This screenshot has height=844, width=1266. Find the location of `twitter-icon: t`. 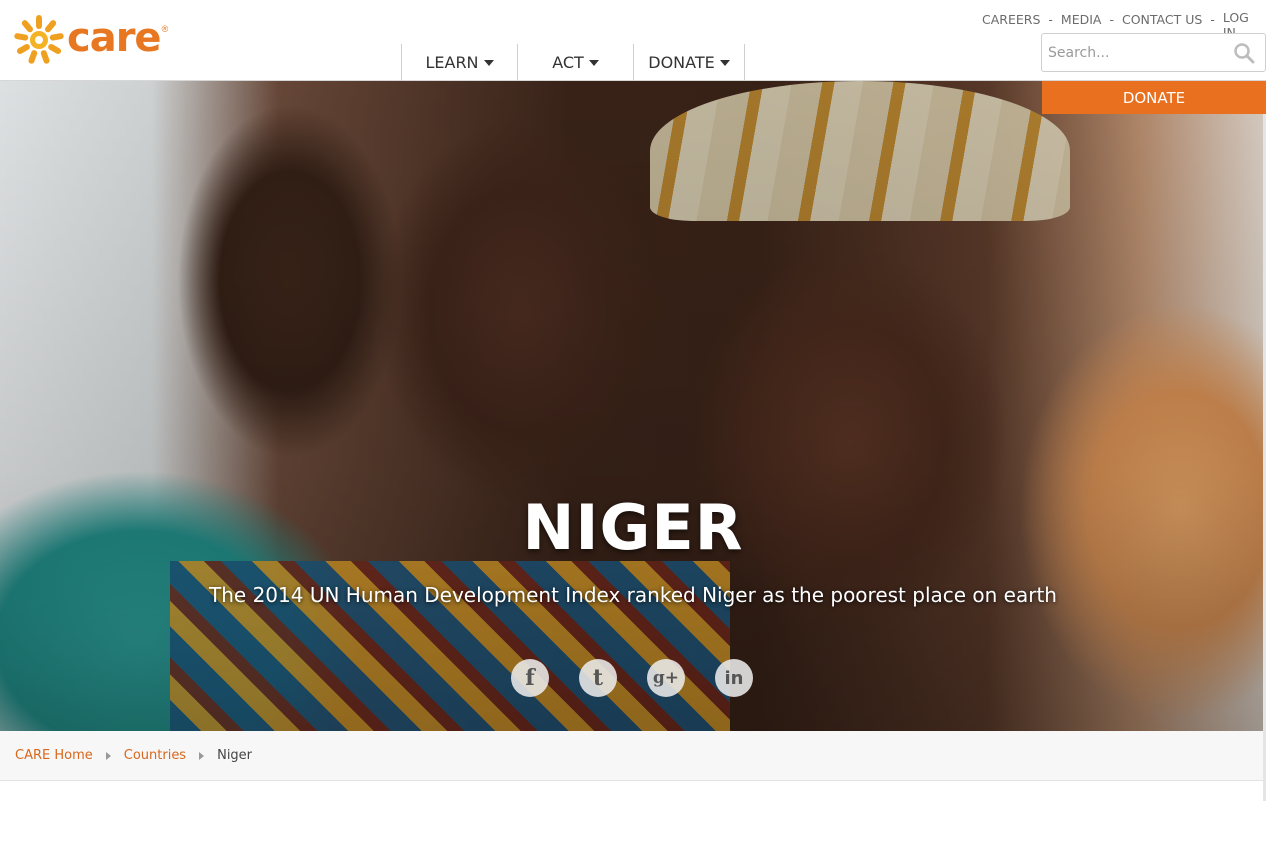

twitter-icon: t is located at coordinates (598, 678).